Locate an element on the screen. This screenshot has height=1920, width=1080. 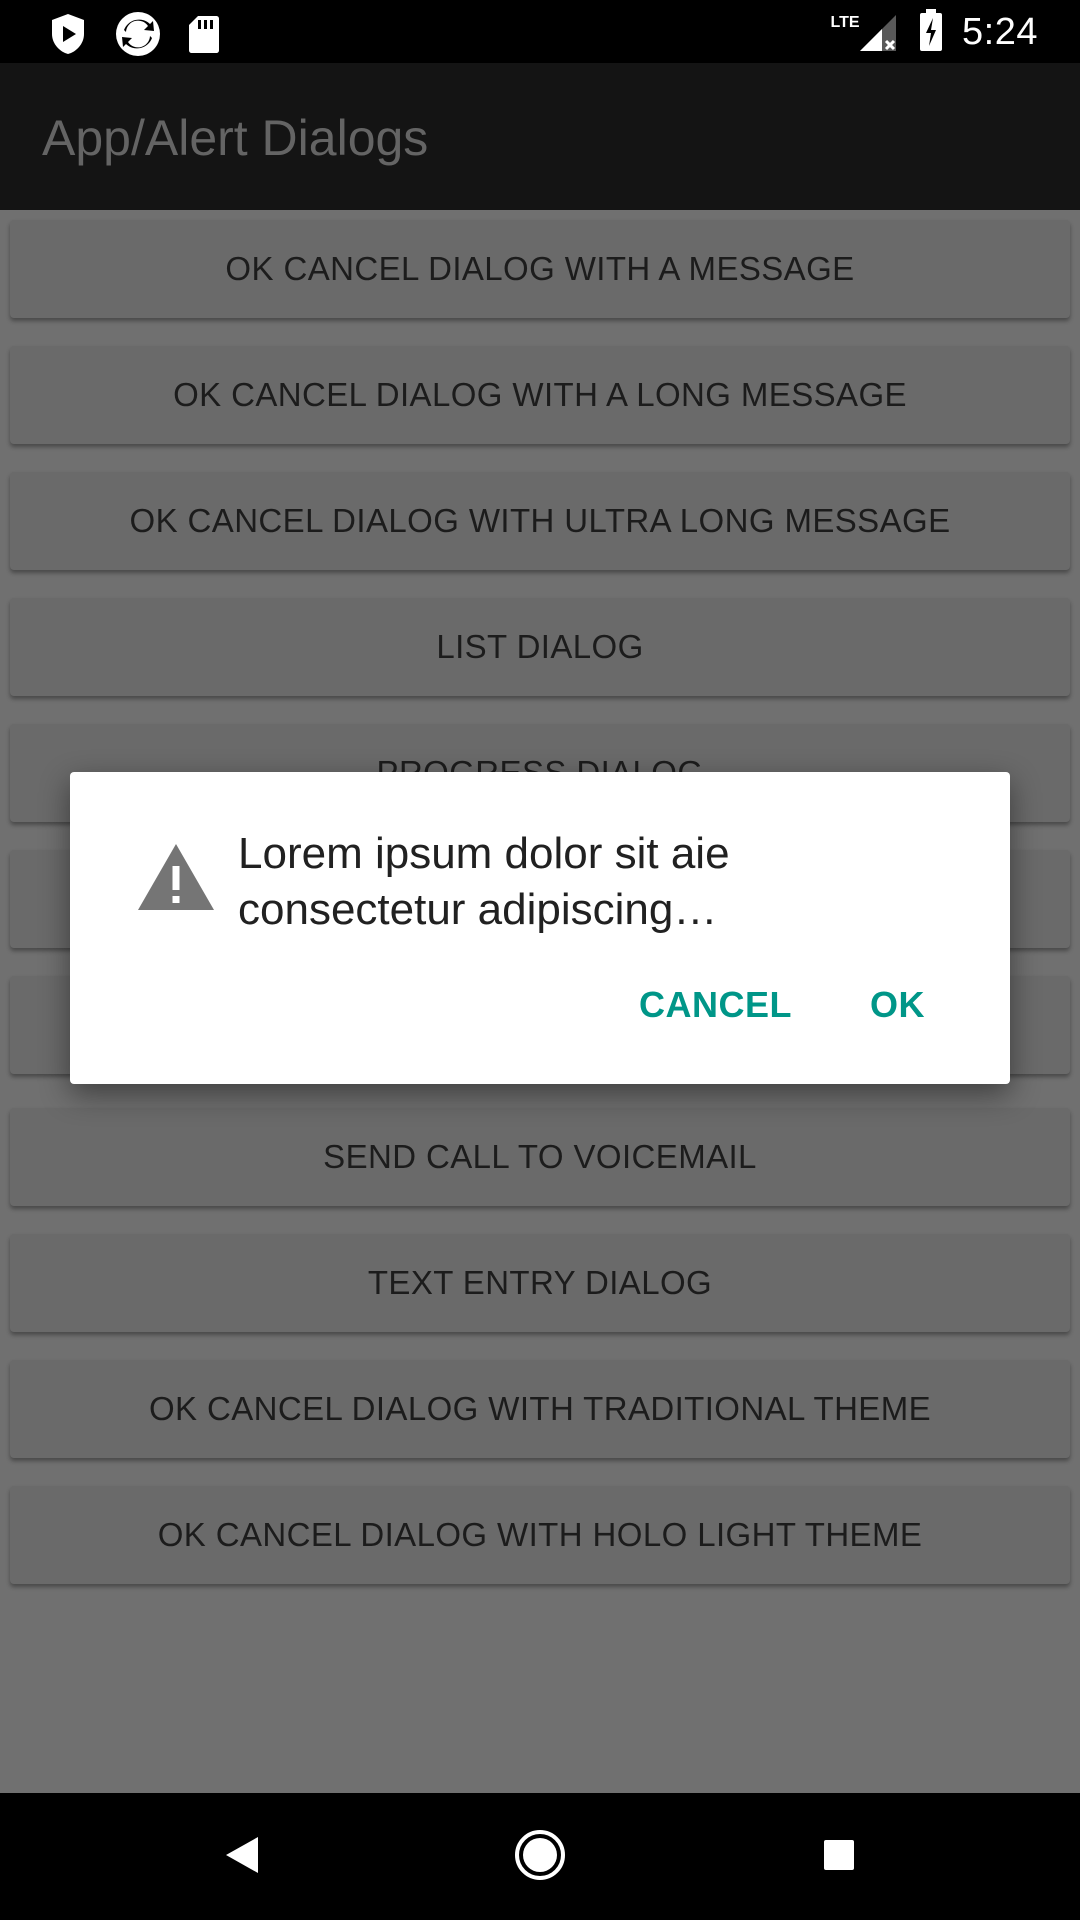
home-icon is located at coordinates (540, 1857).